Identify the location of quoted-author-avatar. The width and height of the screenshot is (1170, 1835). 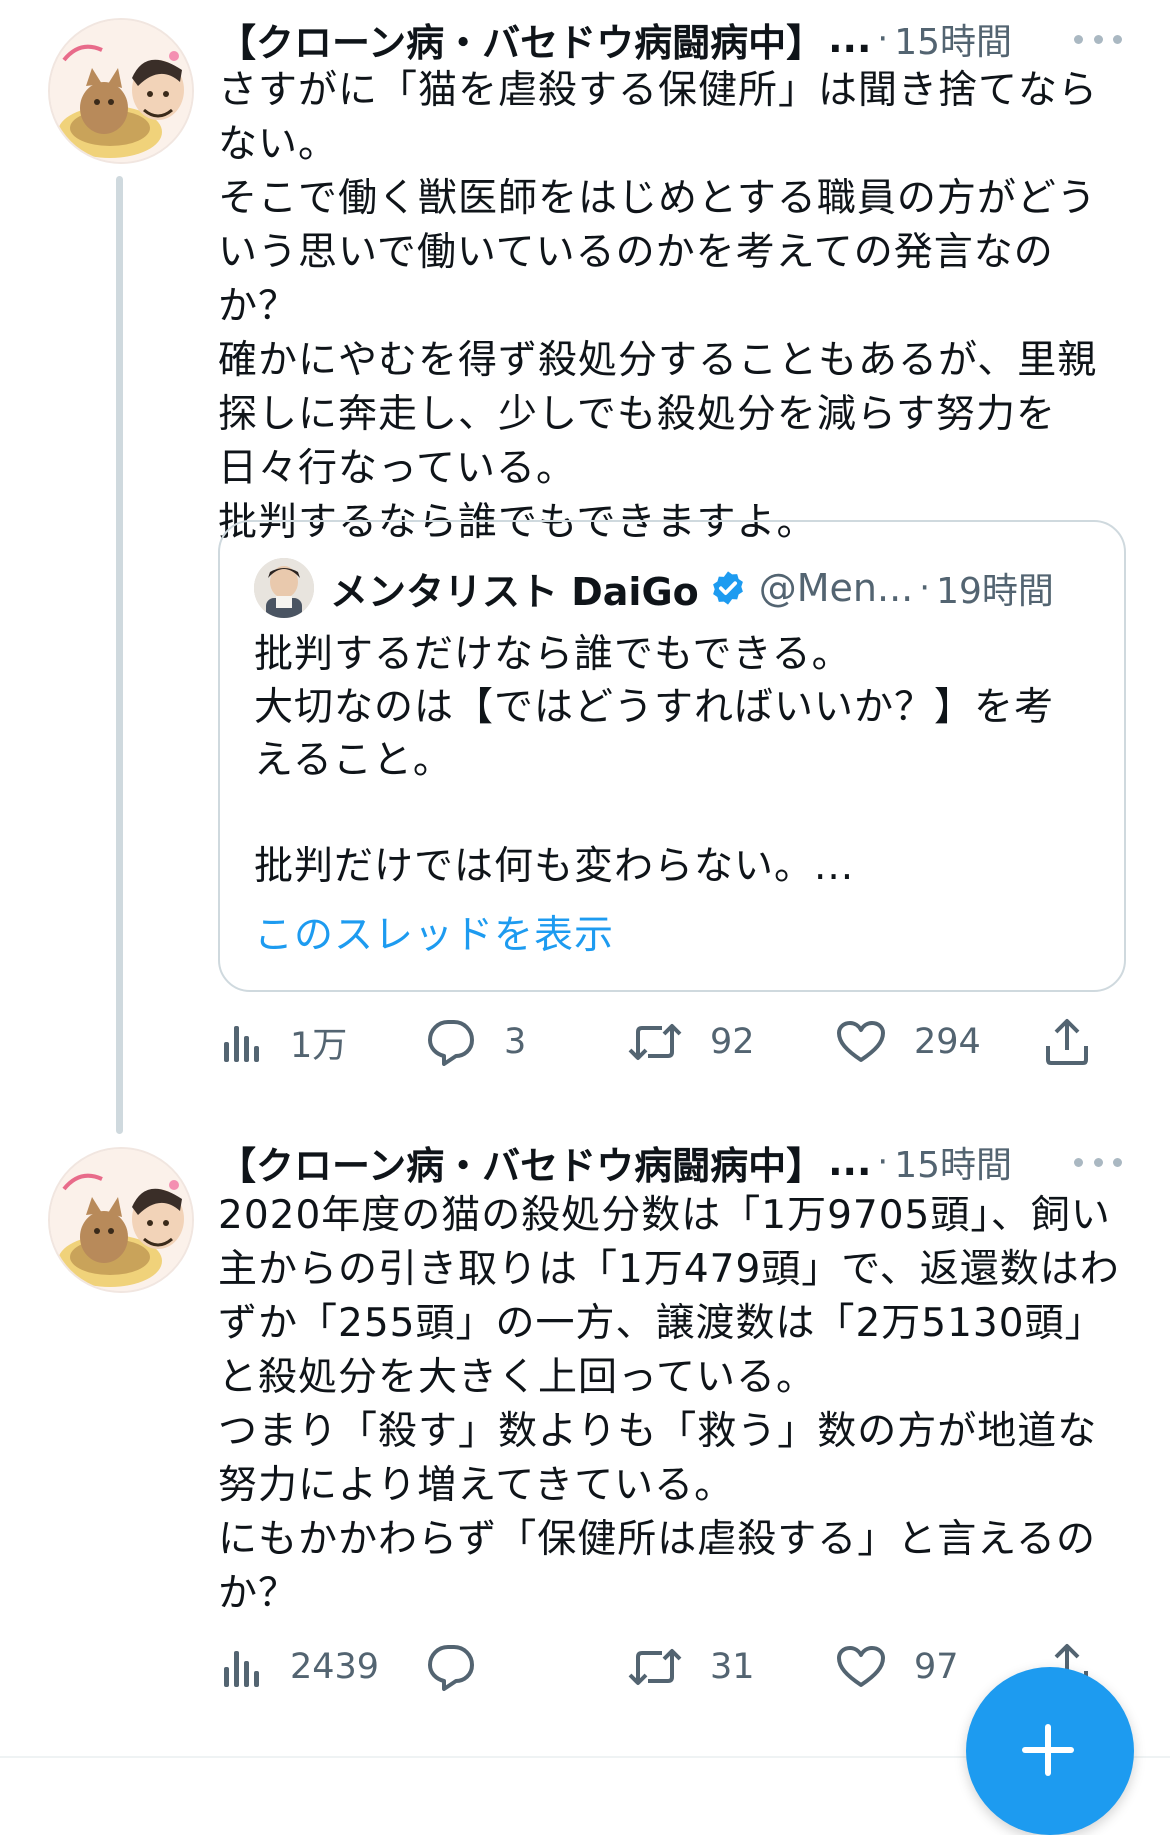
(284, 588).